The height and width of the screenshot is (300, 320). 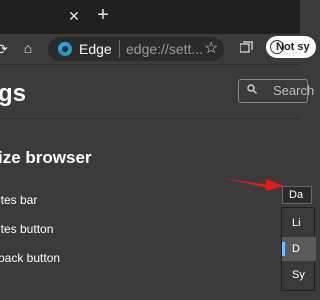 What do you see at coordinates (150, 17) in the screenshot?
I see `tab-strip: ✕ +` at bounding box center [150, 17].